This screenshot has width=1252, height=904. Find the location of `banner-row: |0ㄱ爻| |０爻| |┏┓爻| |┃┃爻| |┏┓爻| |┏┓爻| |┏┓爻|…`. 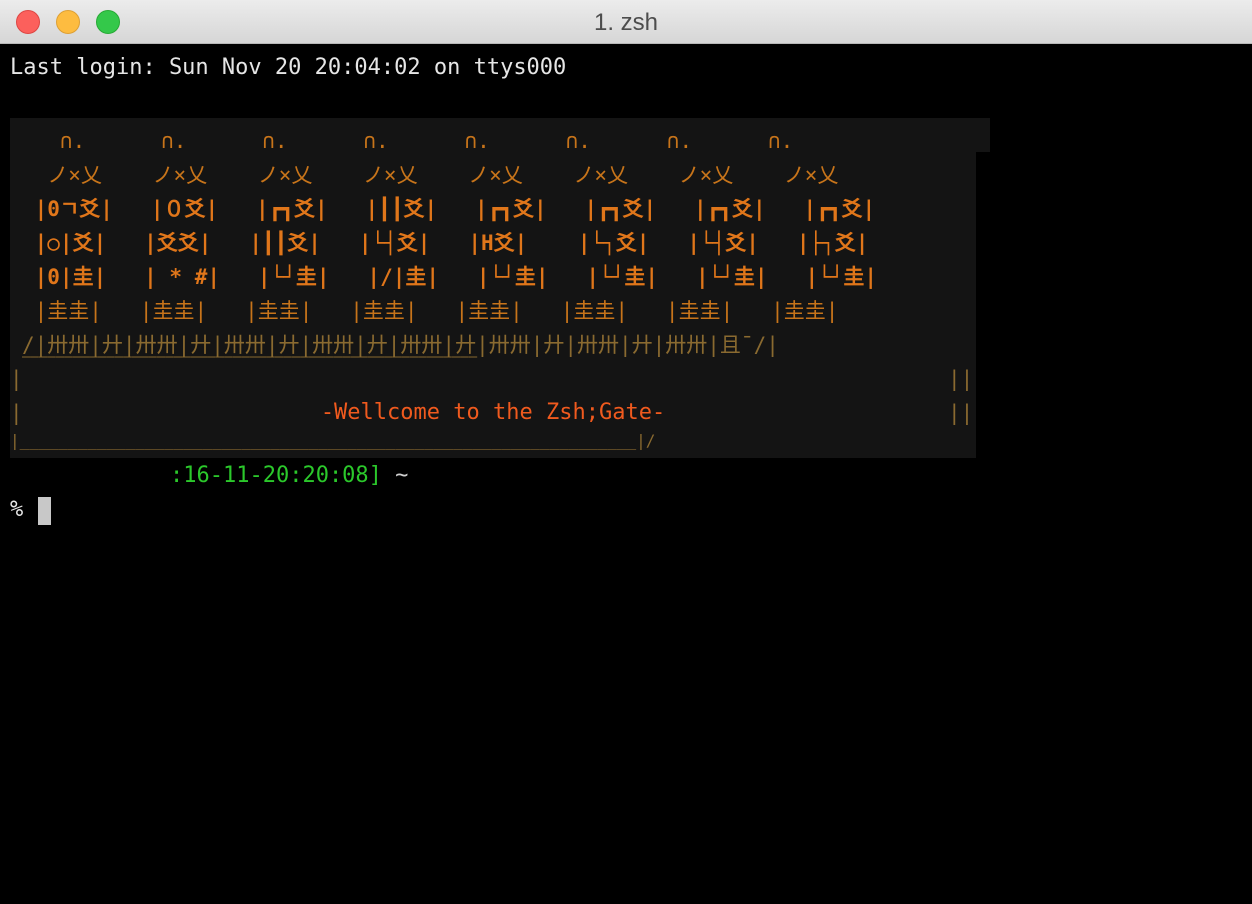

banner-row: |0ㄱ爻| |０爻| |┏┓爻| |┃┃爻| |┏┓爻| |┏┓爻| |┏┓爻|… is located at coordinates (449, 209).